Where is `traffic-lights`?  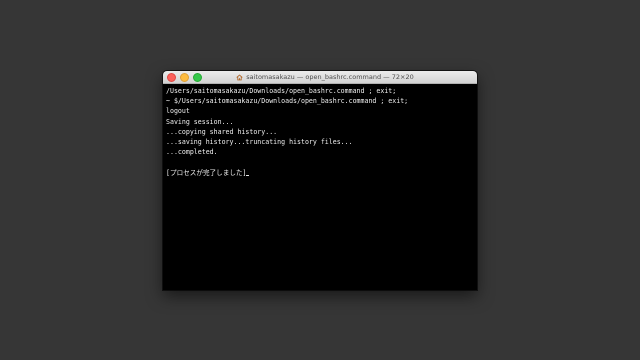
traffic-lights is located at coordinates (184, 77).